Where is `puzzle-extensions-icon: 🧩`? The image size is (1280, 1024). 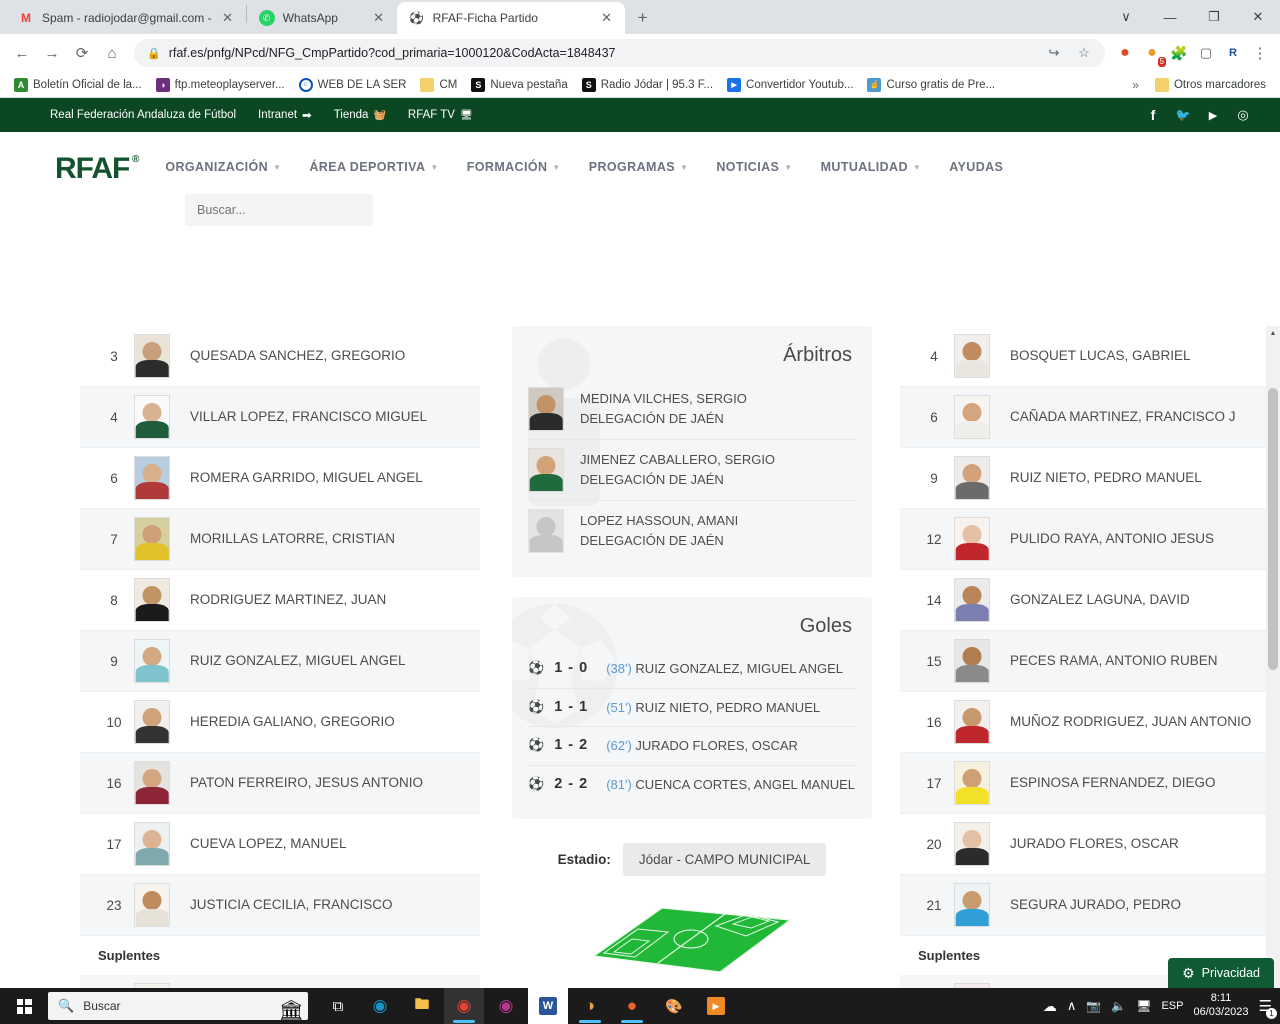
puzzle-extensions-icon: 🧩 is located at coordinates (1179, 53).